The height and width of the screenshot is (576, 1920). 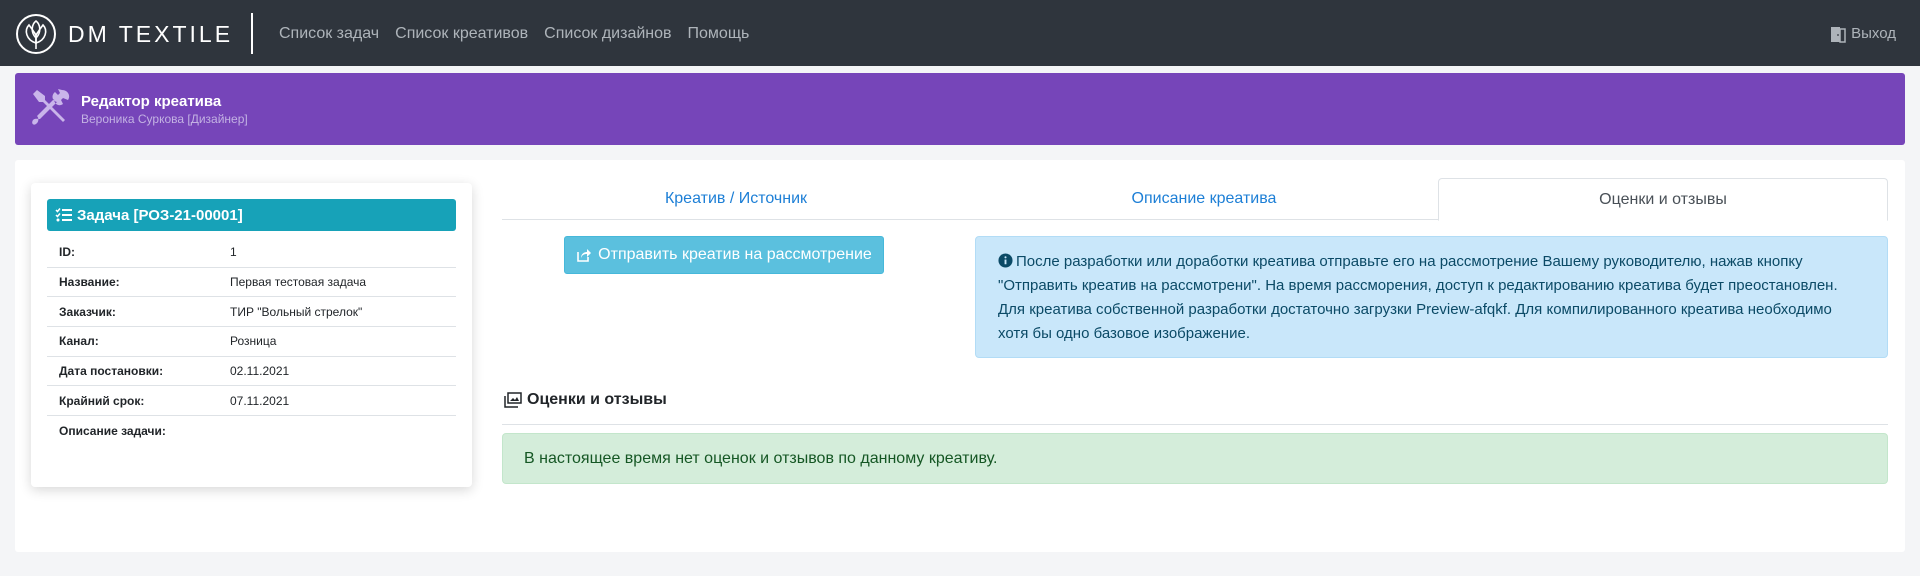 I want to click on tasks-list-icon, so click(x=63, y=215).